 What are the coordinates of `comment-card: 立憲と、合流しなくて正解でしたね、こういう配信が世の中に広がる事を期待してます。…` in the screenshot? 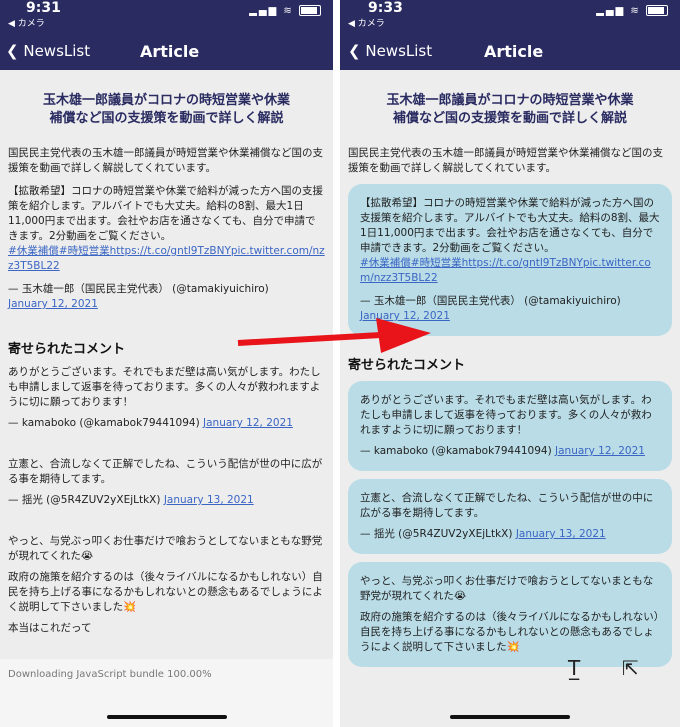 It's located at (510, 516).